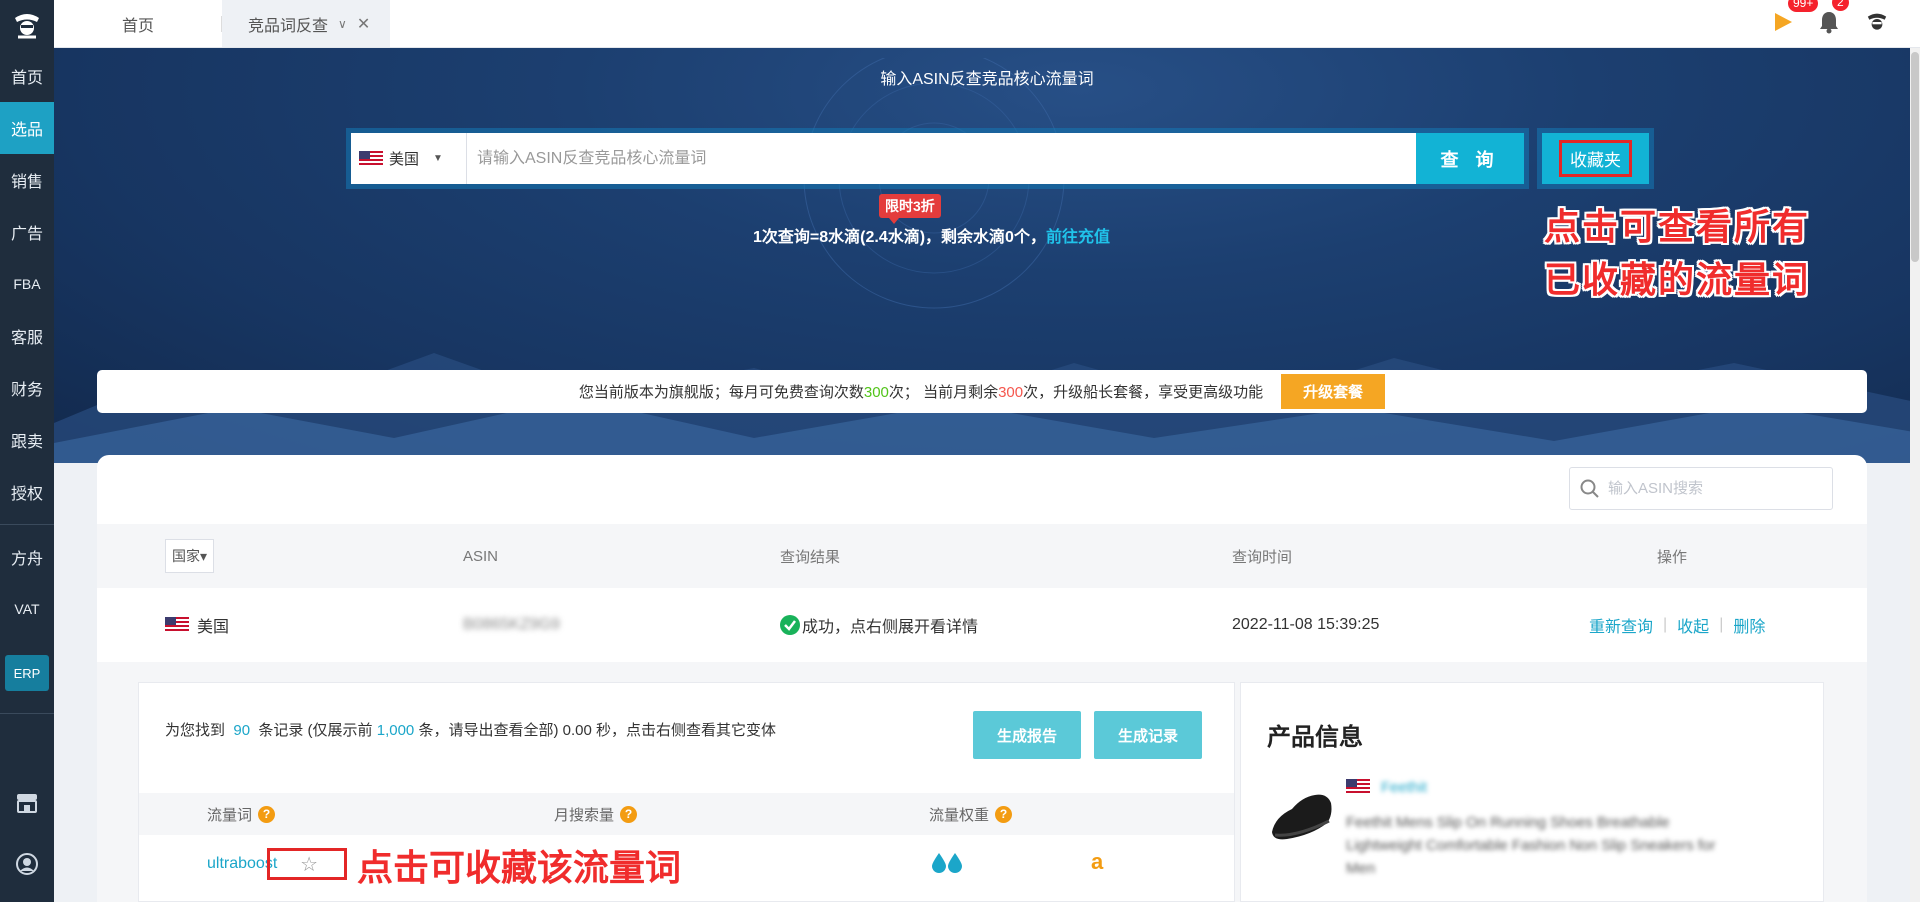  I want to click on tab-competitor-keywords: 竞品词反查 ∨ ✕, so click(306, 23).